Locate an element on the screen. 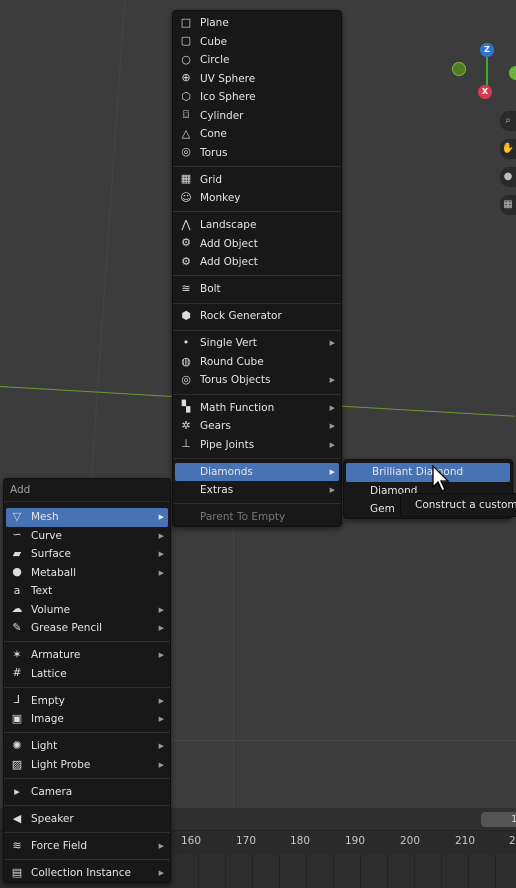 The image size is (516, 888). light-probe-icon: ▨ is located at coordinates (17, 764).